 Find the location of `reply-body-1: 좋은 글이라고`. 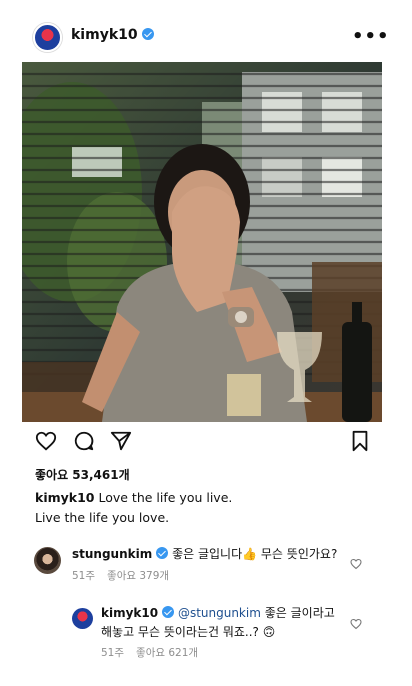

reply-body-1: 좋은 글이라고 is located at coordinates (297, 613).